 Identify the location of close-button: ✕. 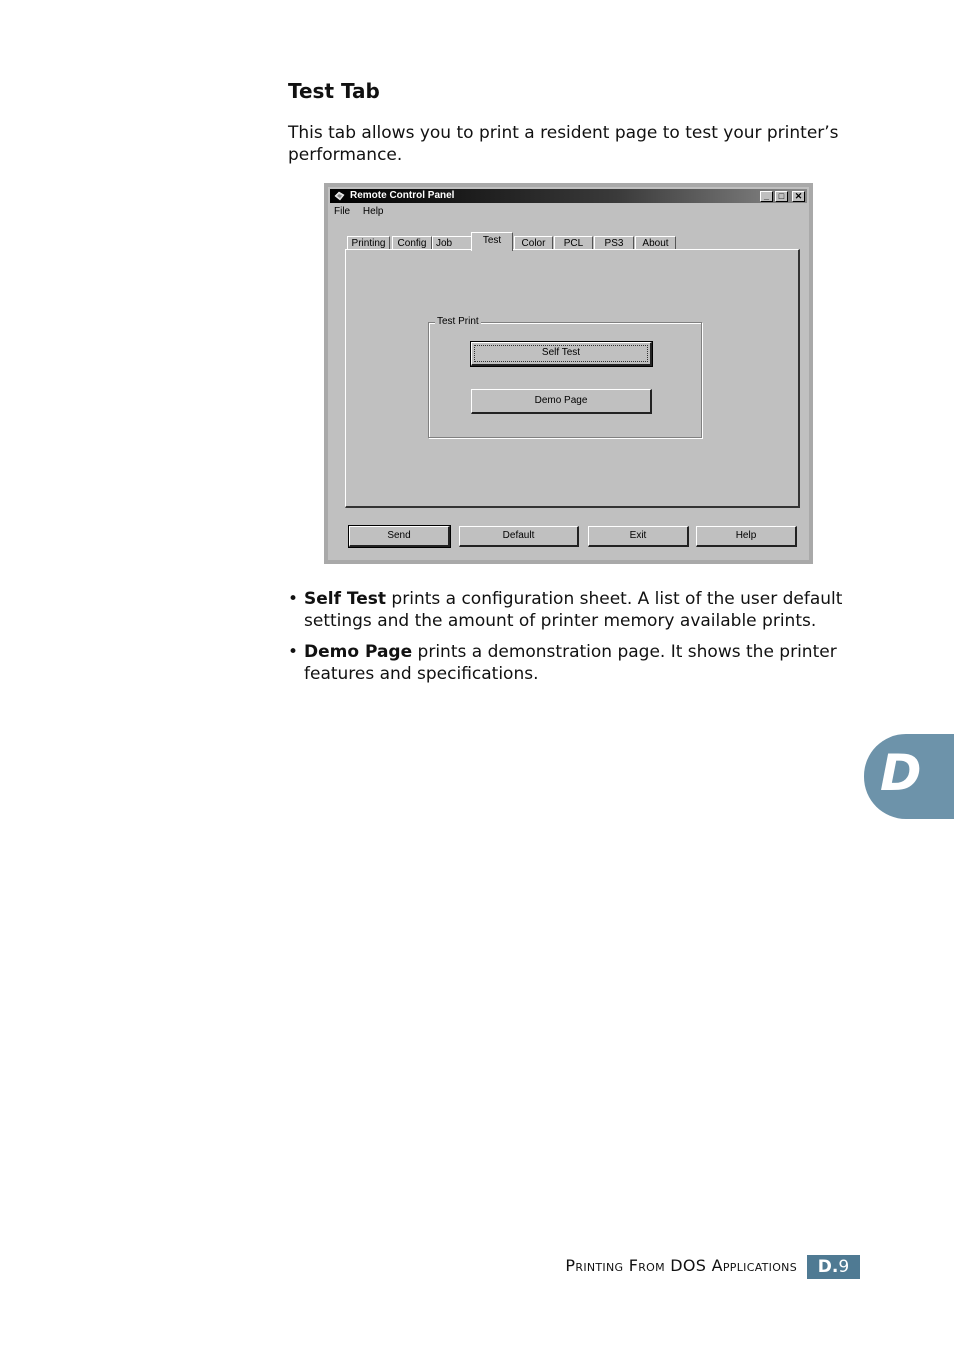
(798, 196).